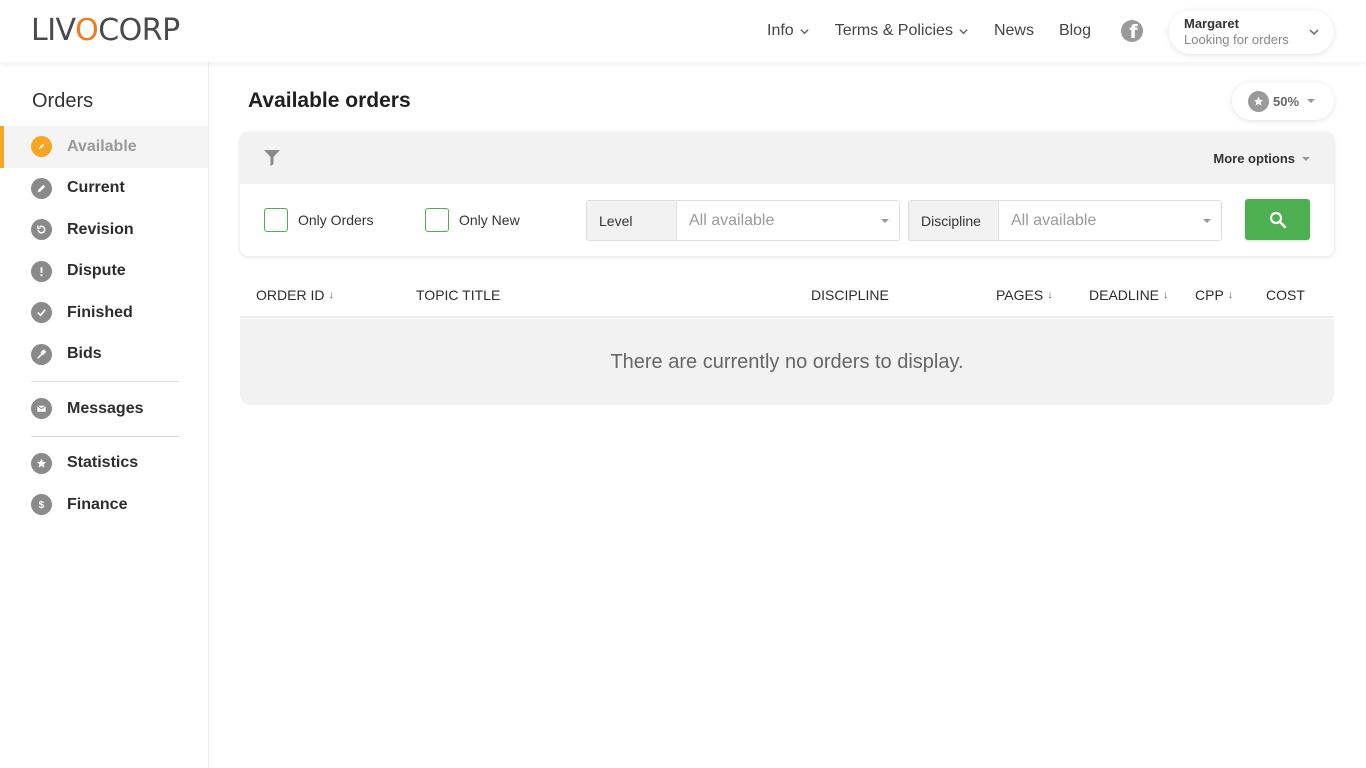 This screenshot has width=1366, height=768. I want to click on more-options-button: More options, so click(1261, 158).